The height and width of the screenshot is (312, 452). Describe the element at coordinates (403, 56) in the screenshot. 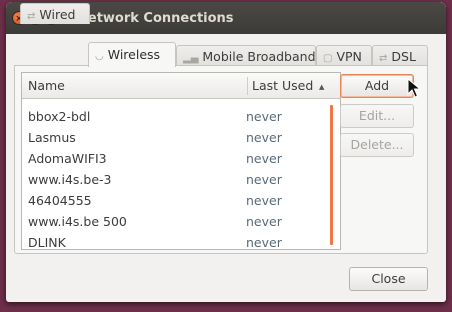

I see `tab-dsl-label: DSL` at that location.